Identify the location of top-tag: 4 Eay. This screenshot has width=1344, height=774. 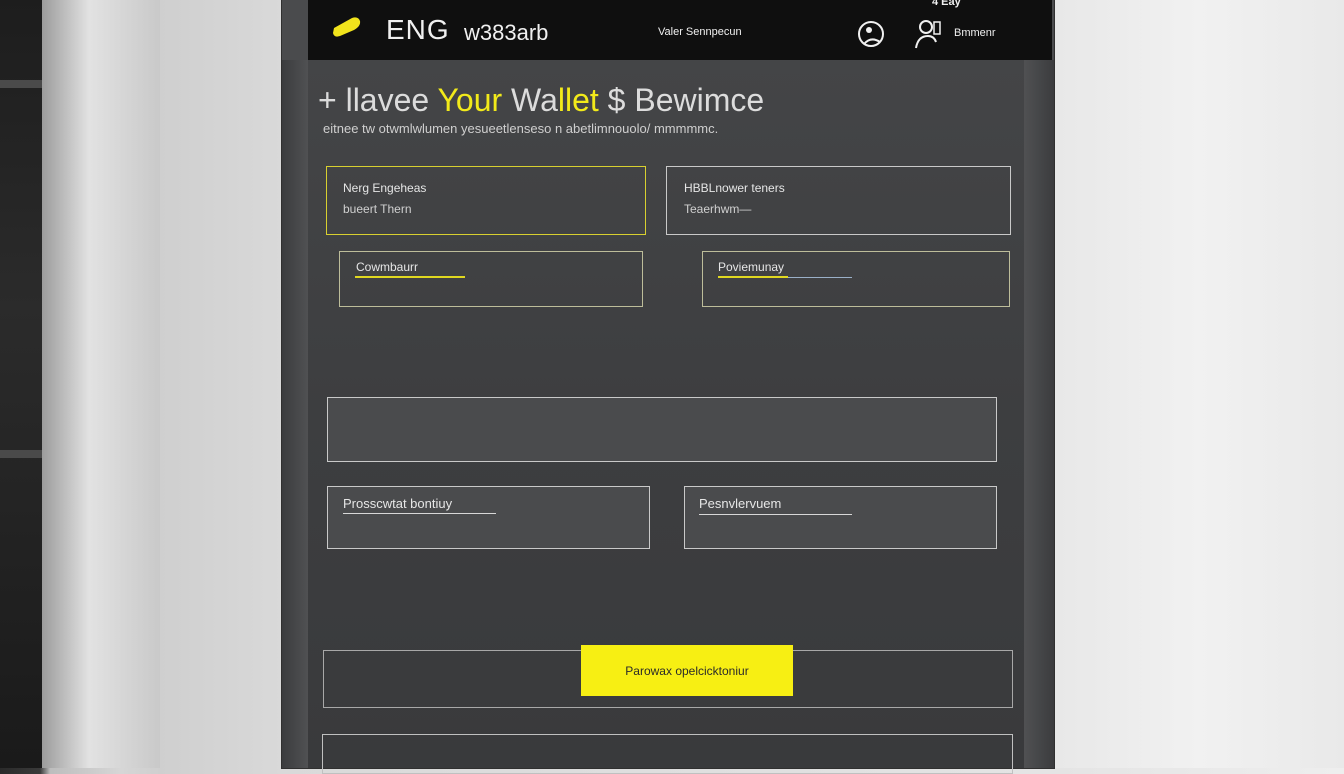
(946, 4).